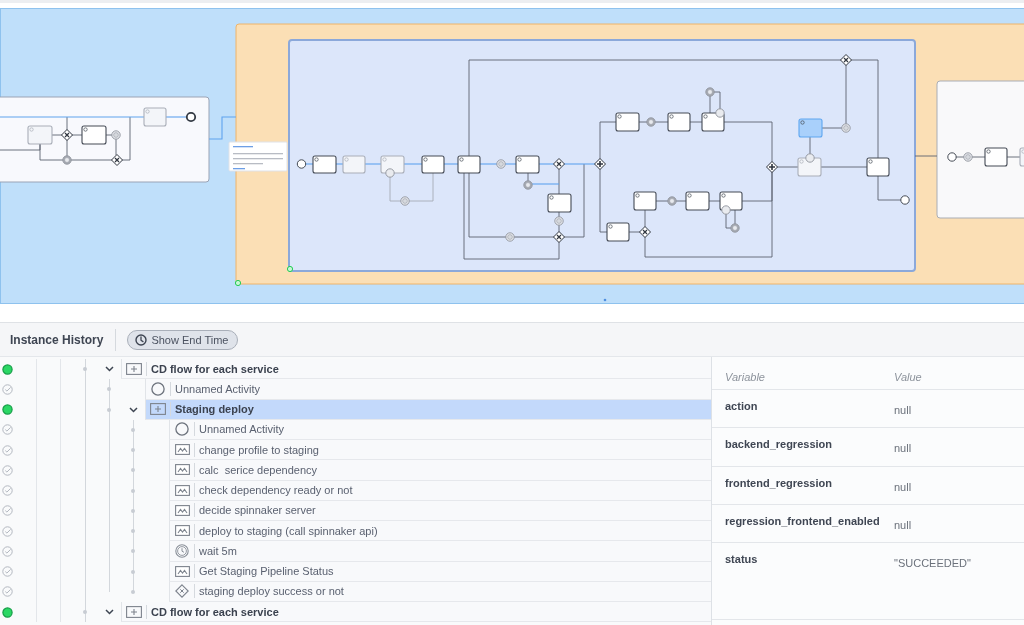 Image resolution: width=1024 pixels, height=625 pixels. I want to click on panel-title: Instance History, so click(57, 339).